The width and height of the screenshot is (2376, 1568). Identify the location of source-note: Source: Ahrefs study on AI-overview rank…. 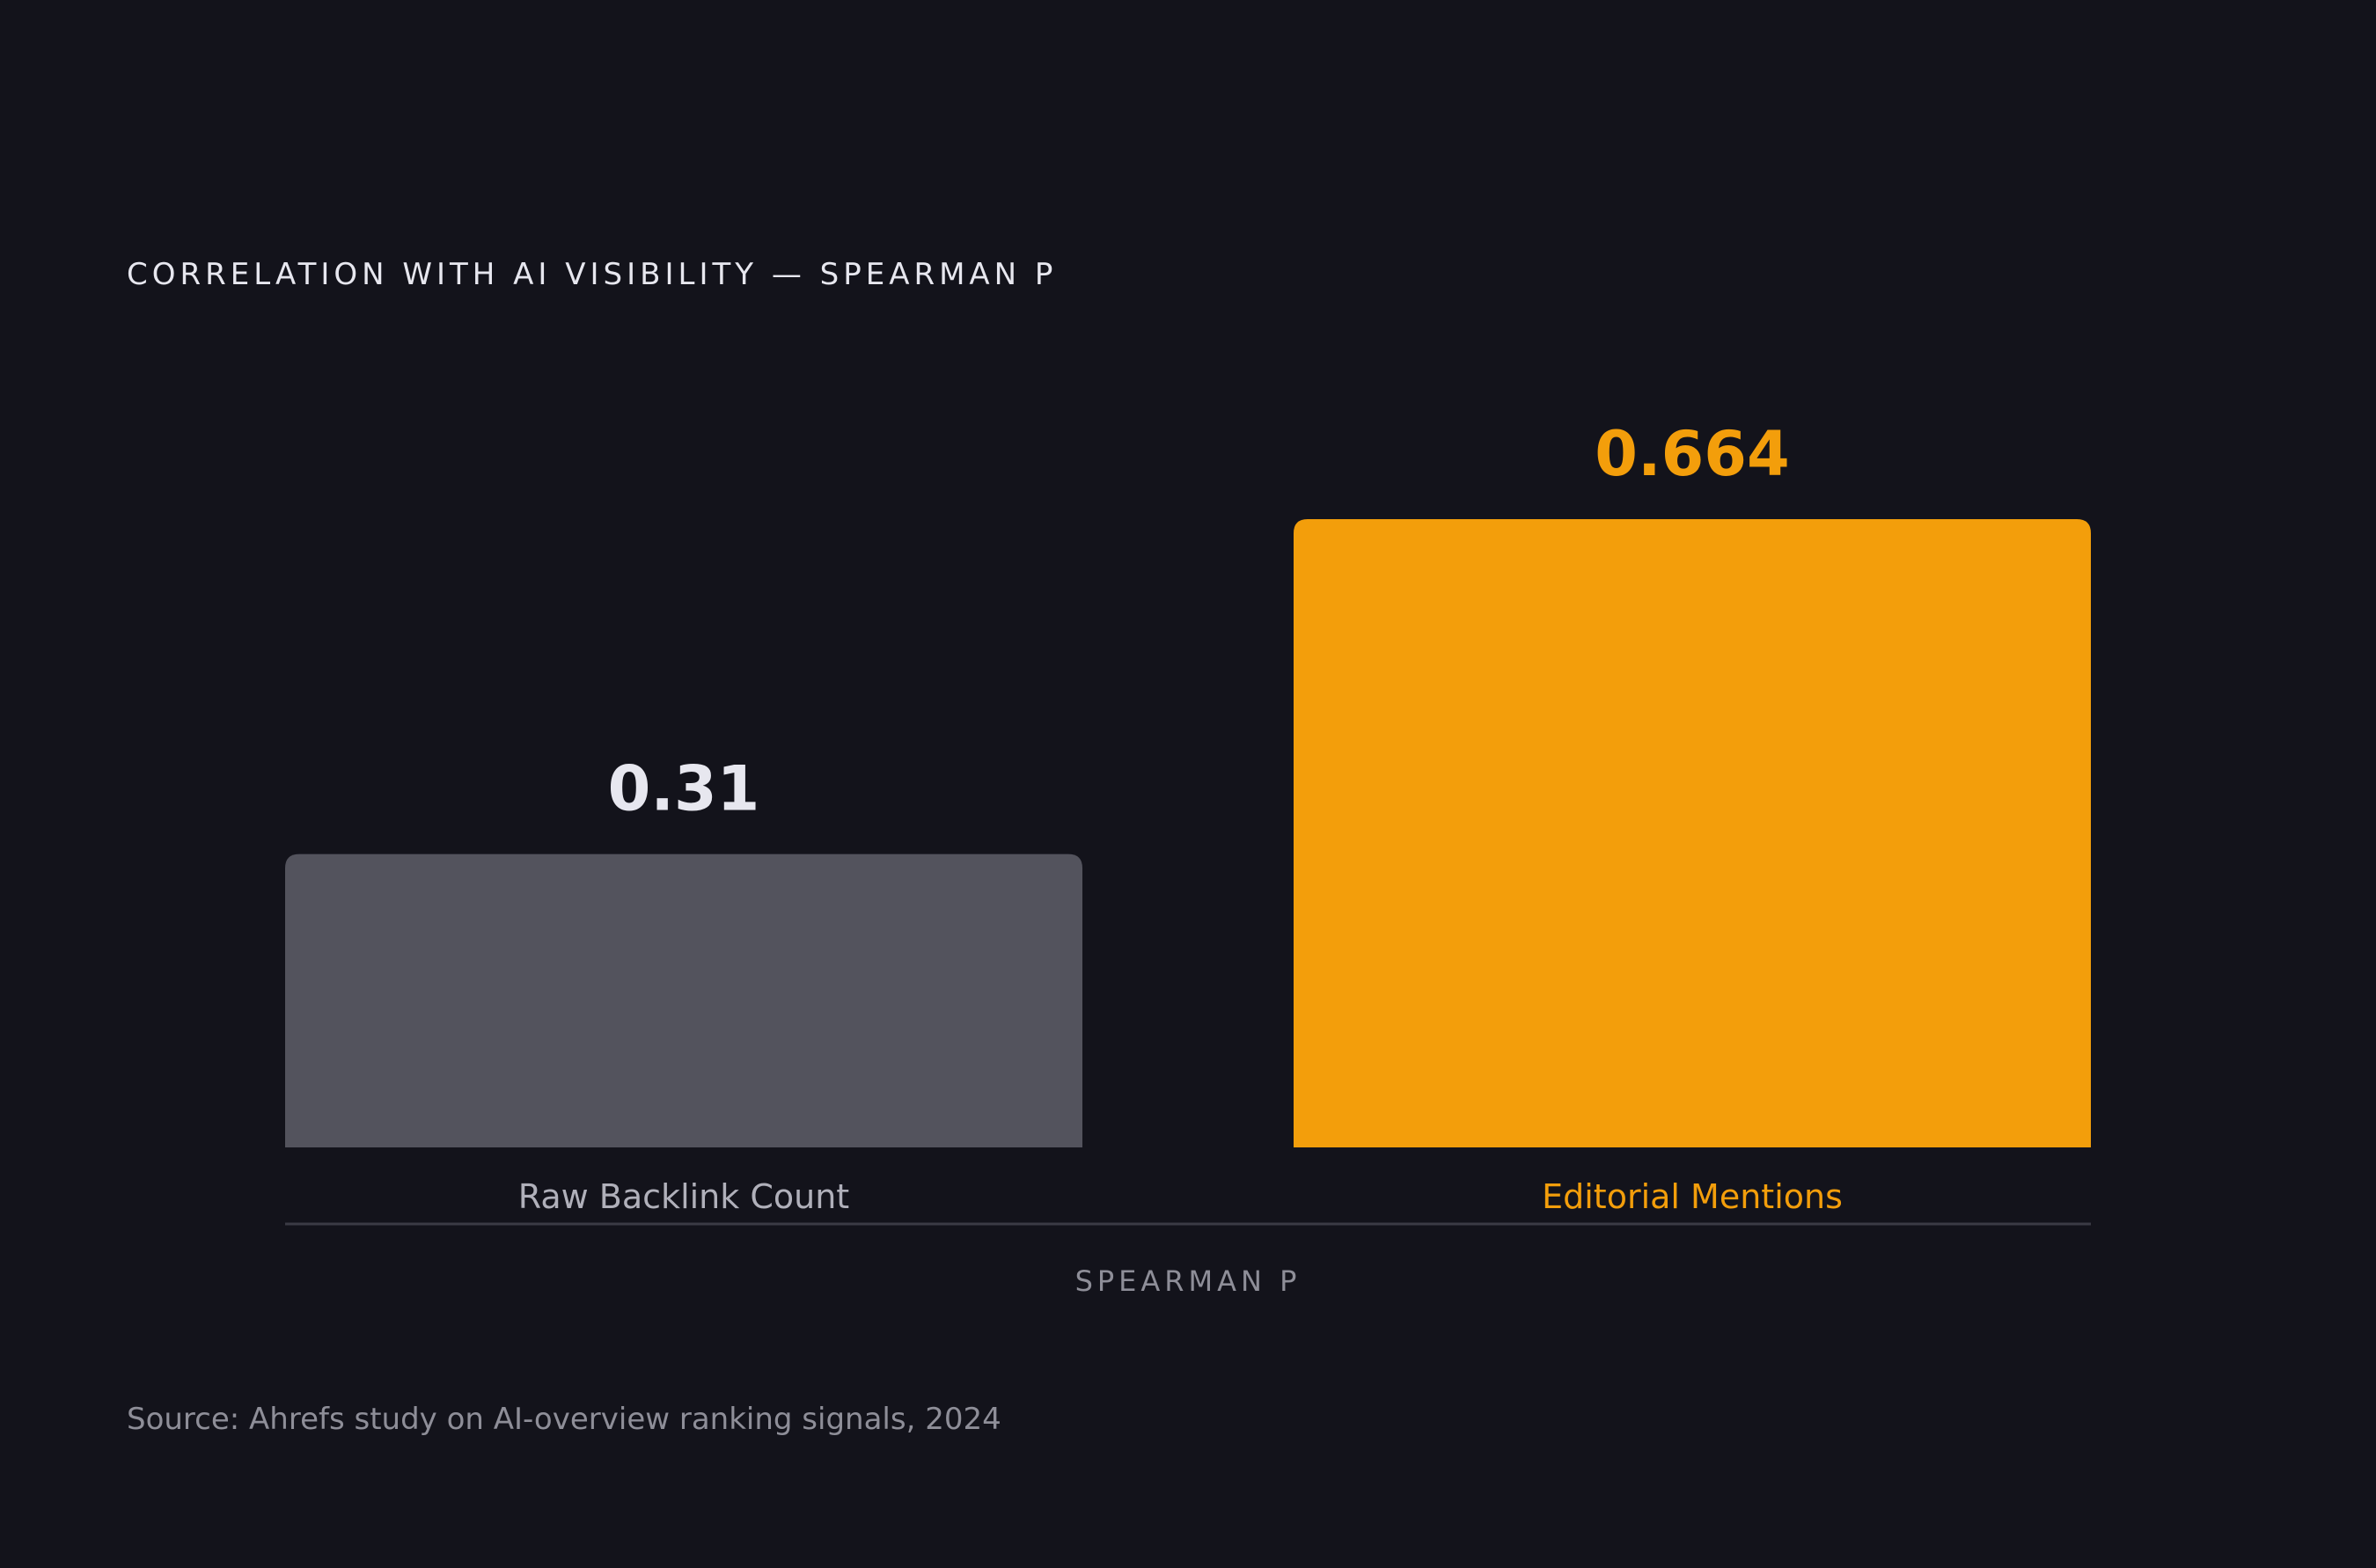
(564, 1420).